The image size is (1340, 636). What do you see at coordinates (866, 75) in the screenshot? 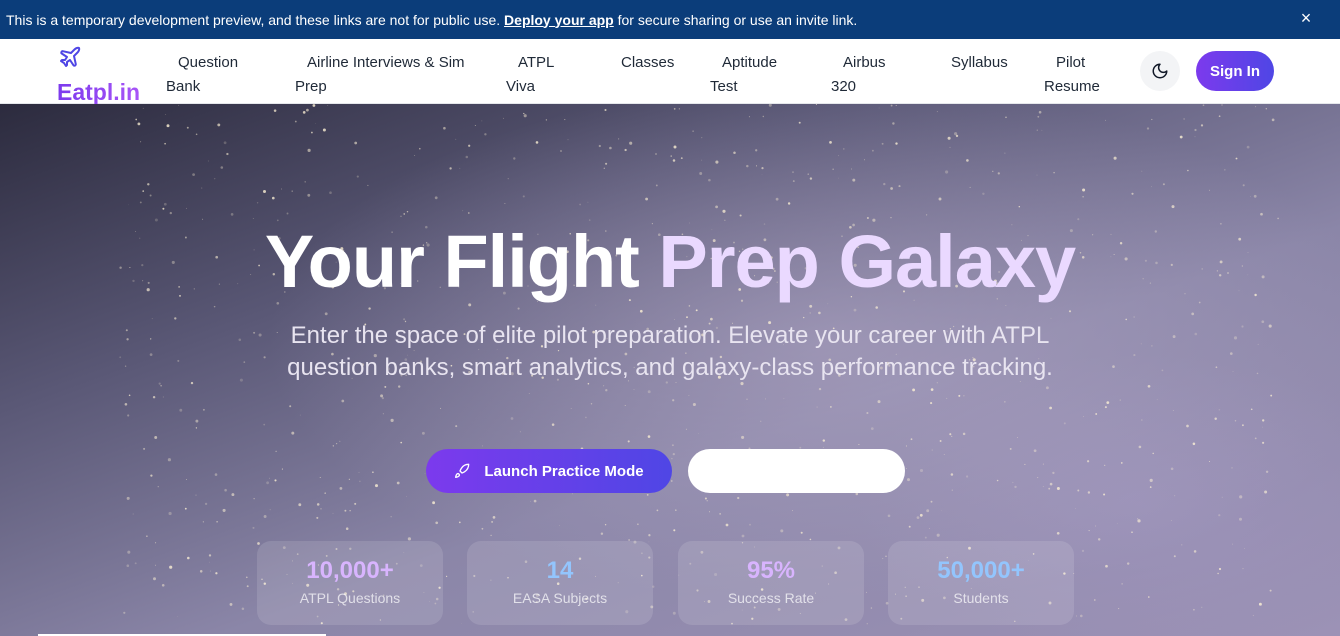
I see `nav-airbus-320: Airbus 320` at bounding box center [866, 75].